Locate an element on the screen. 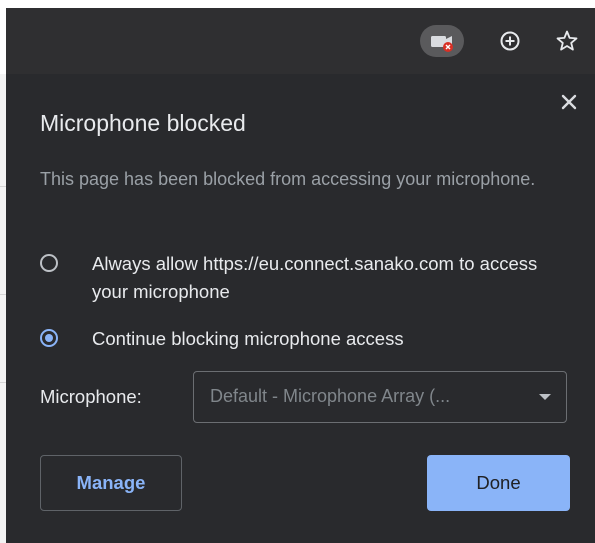  microphone-label: Microphone: is located at coordinates (91, 396).